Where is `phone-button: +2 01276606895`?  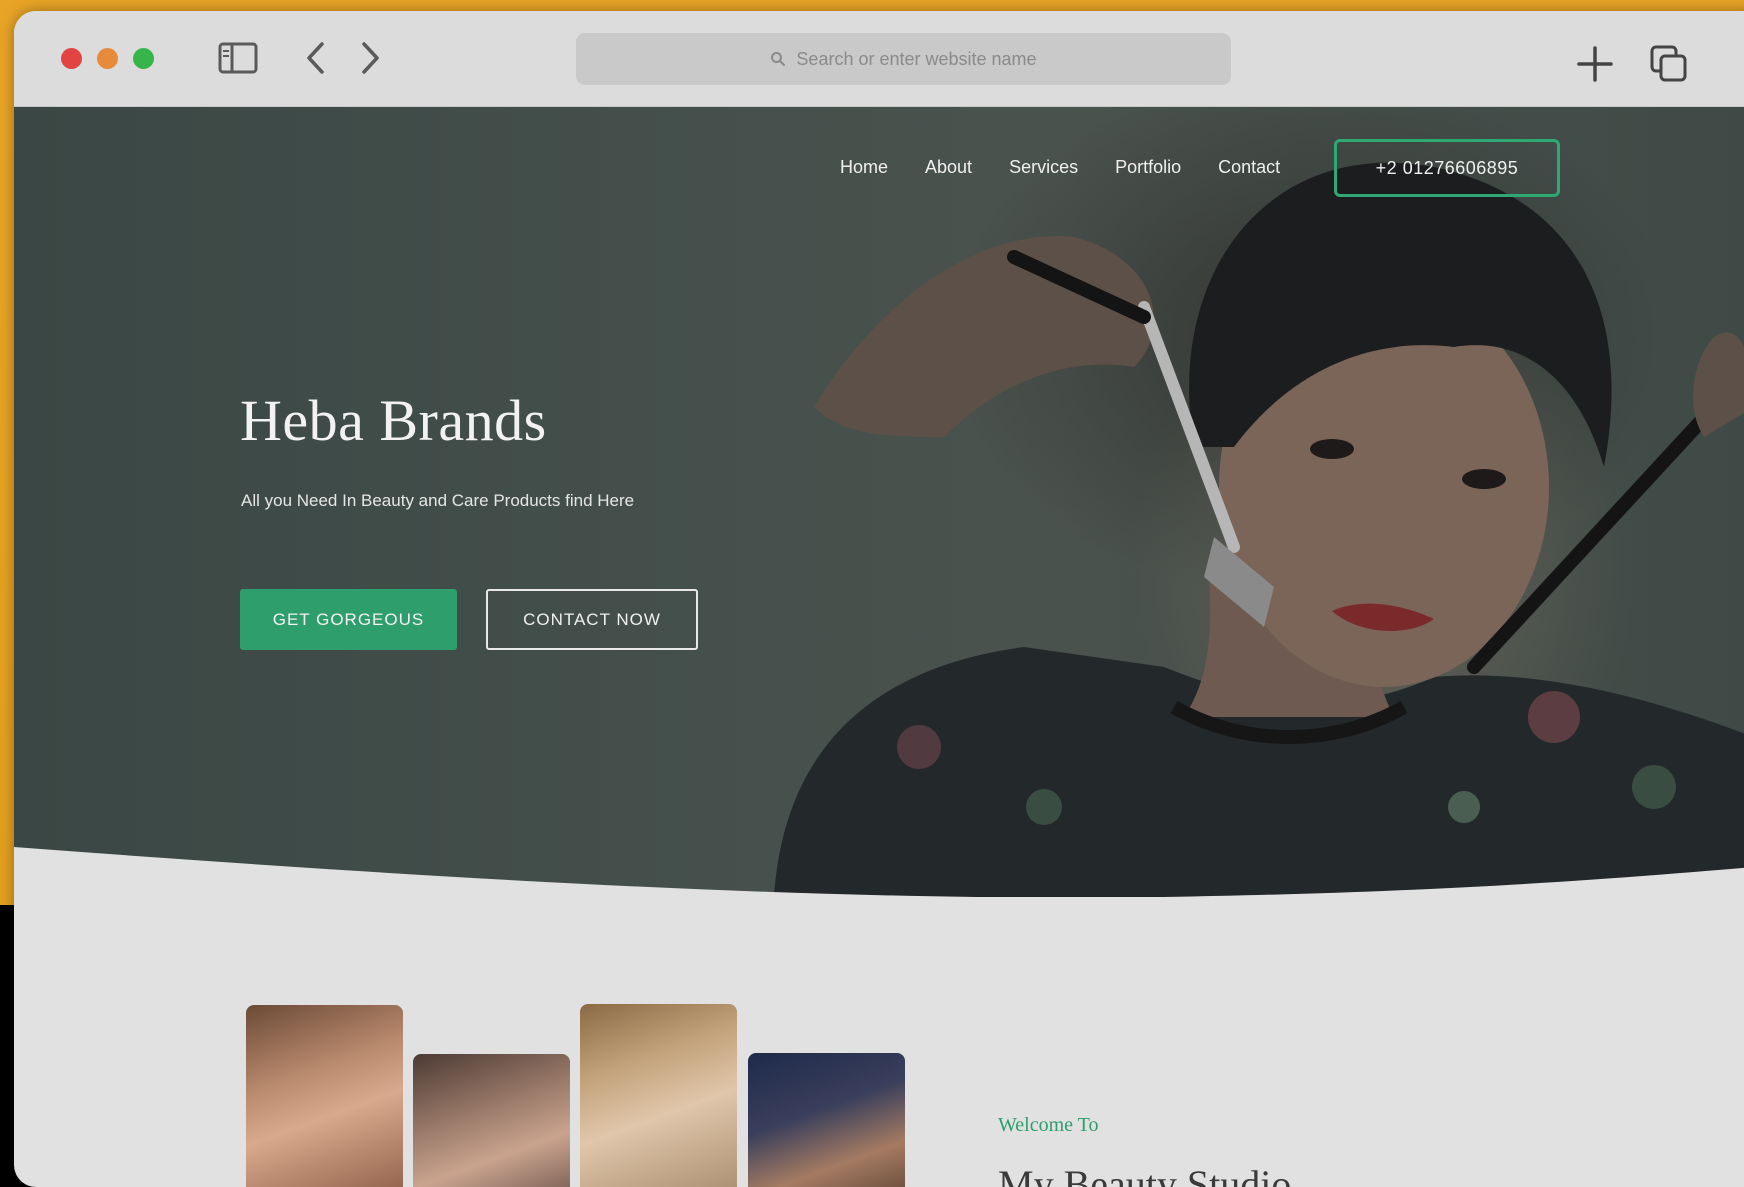
phone-button: +2 01276606895 is located at coordinates (1447, 168).